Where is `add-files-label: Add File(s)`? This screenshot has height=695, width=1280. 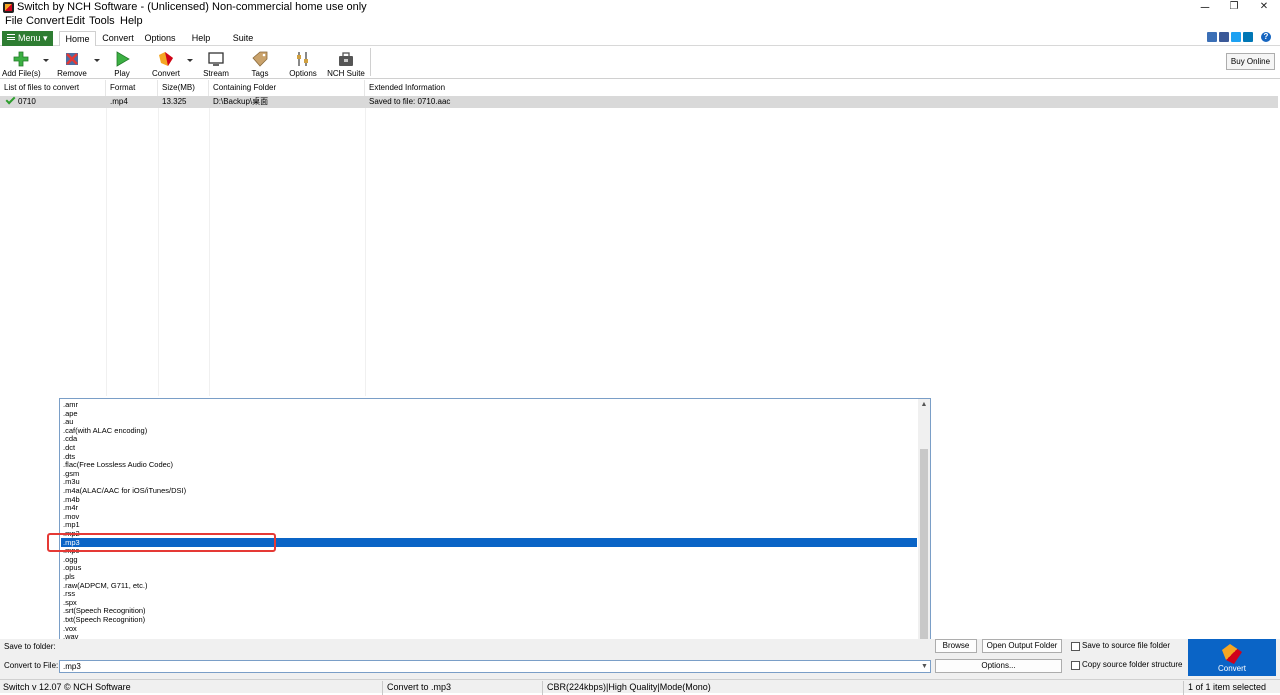
add-files-label: Add File(s) is located at coordinates (21, 73).